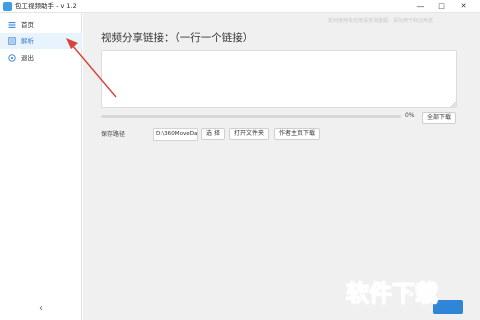 The image size is (480, 320). What do you see at coordinates (41, 25) in the screenshot?
I see `sidebar-item-home: 首页` at bounding box center [41, 25].